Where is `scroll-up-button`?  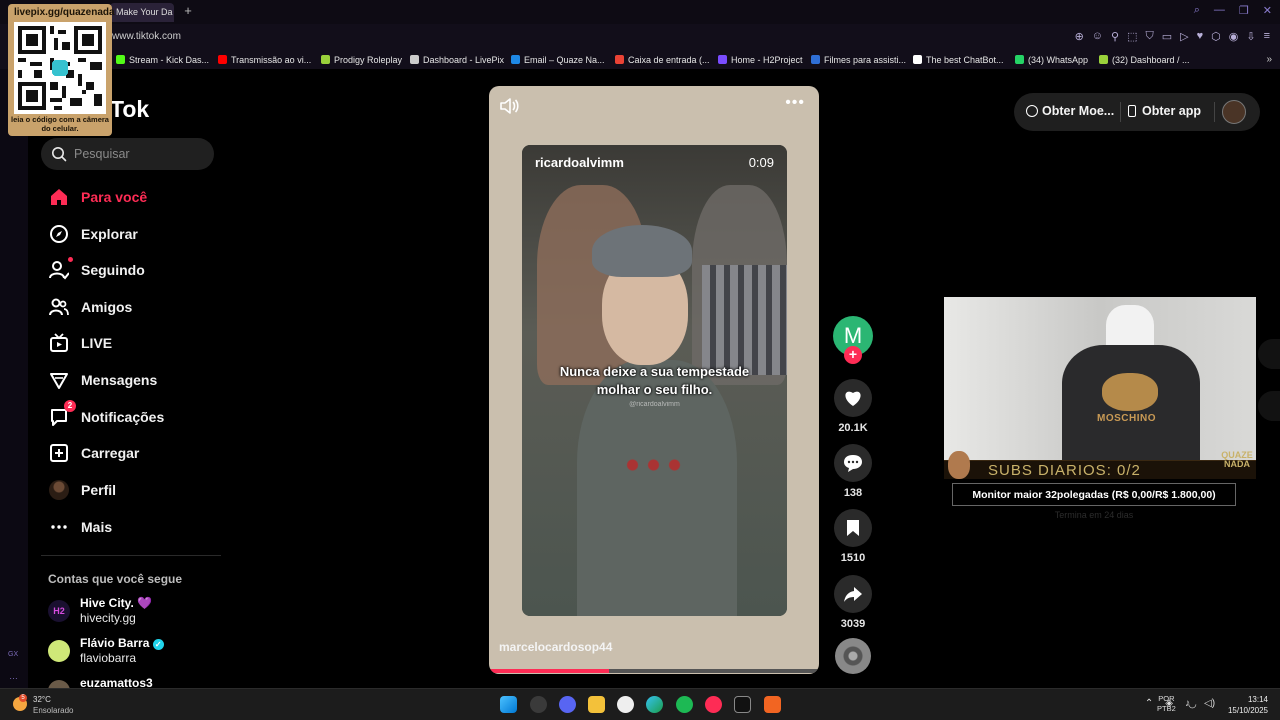 scroll-up-button is located at coordinates (1269, 354).